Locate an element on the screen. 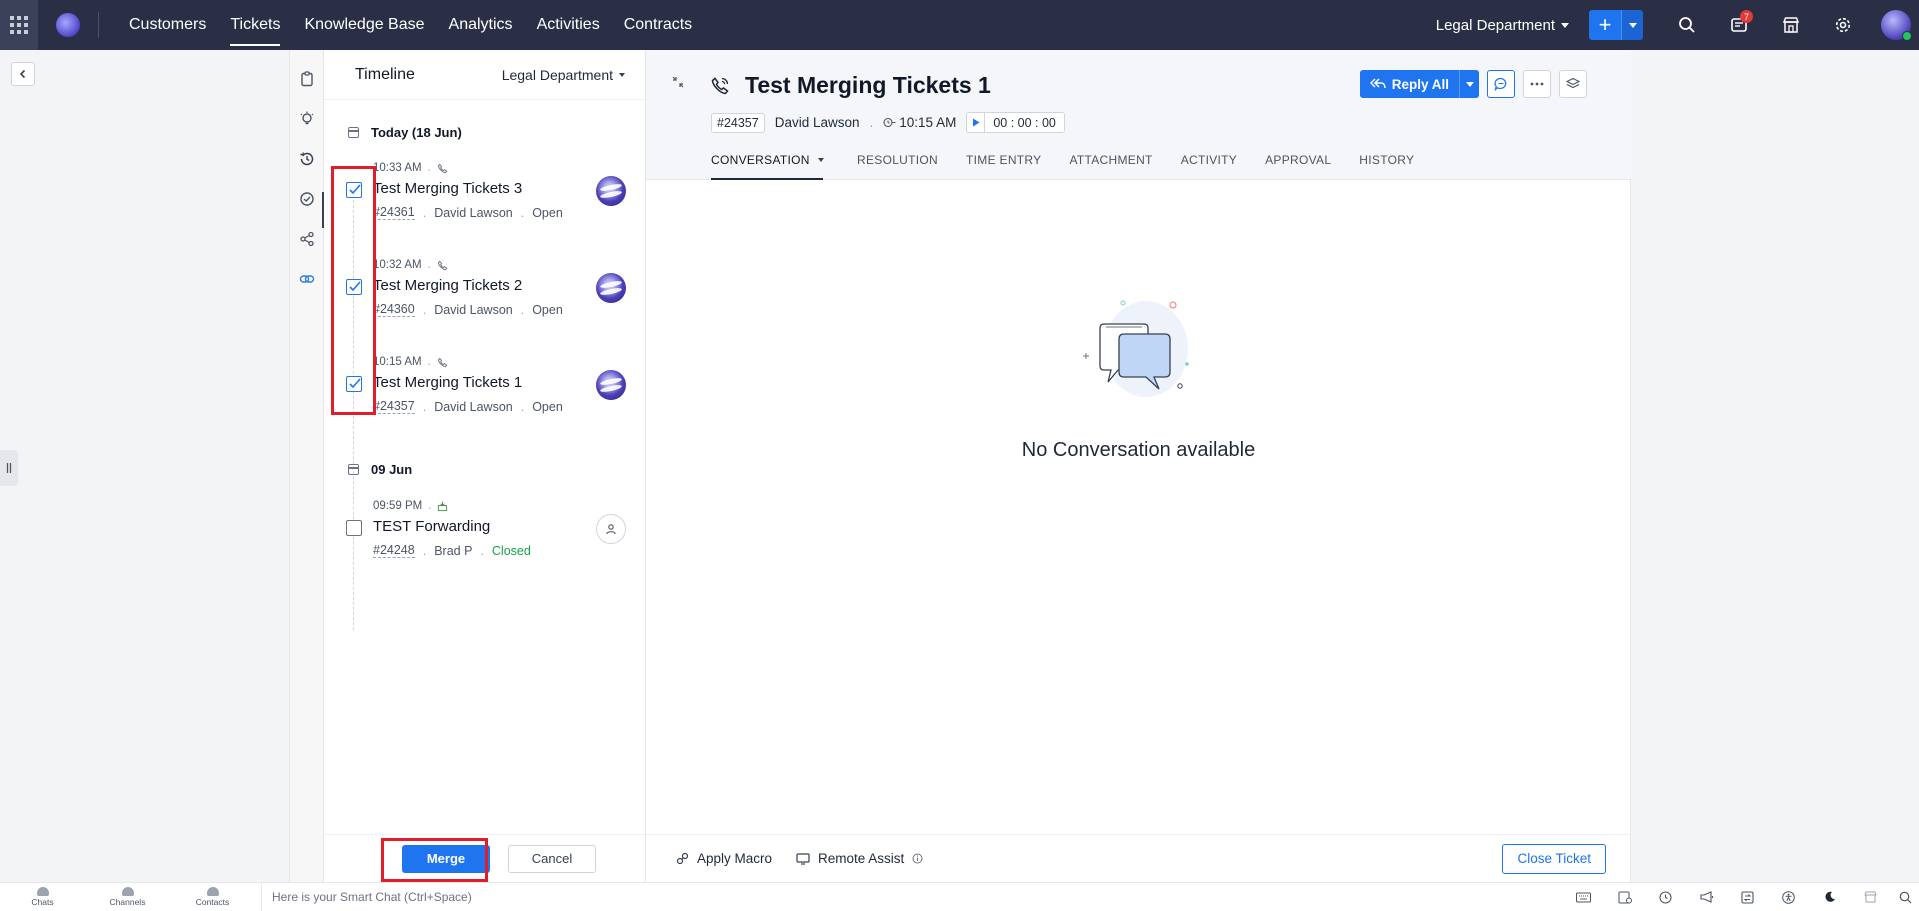 This screenshot has height=911, width=1919. share-button is located at coordinates (307, 239).